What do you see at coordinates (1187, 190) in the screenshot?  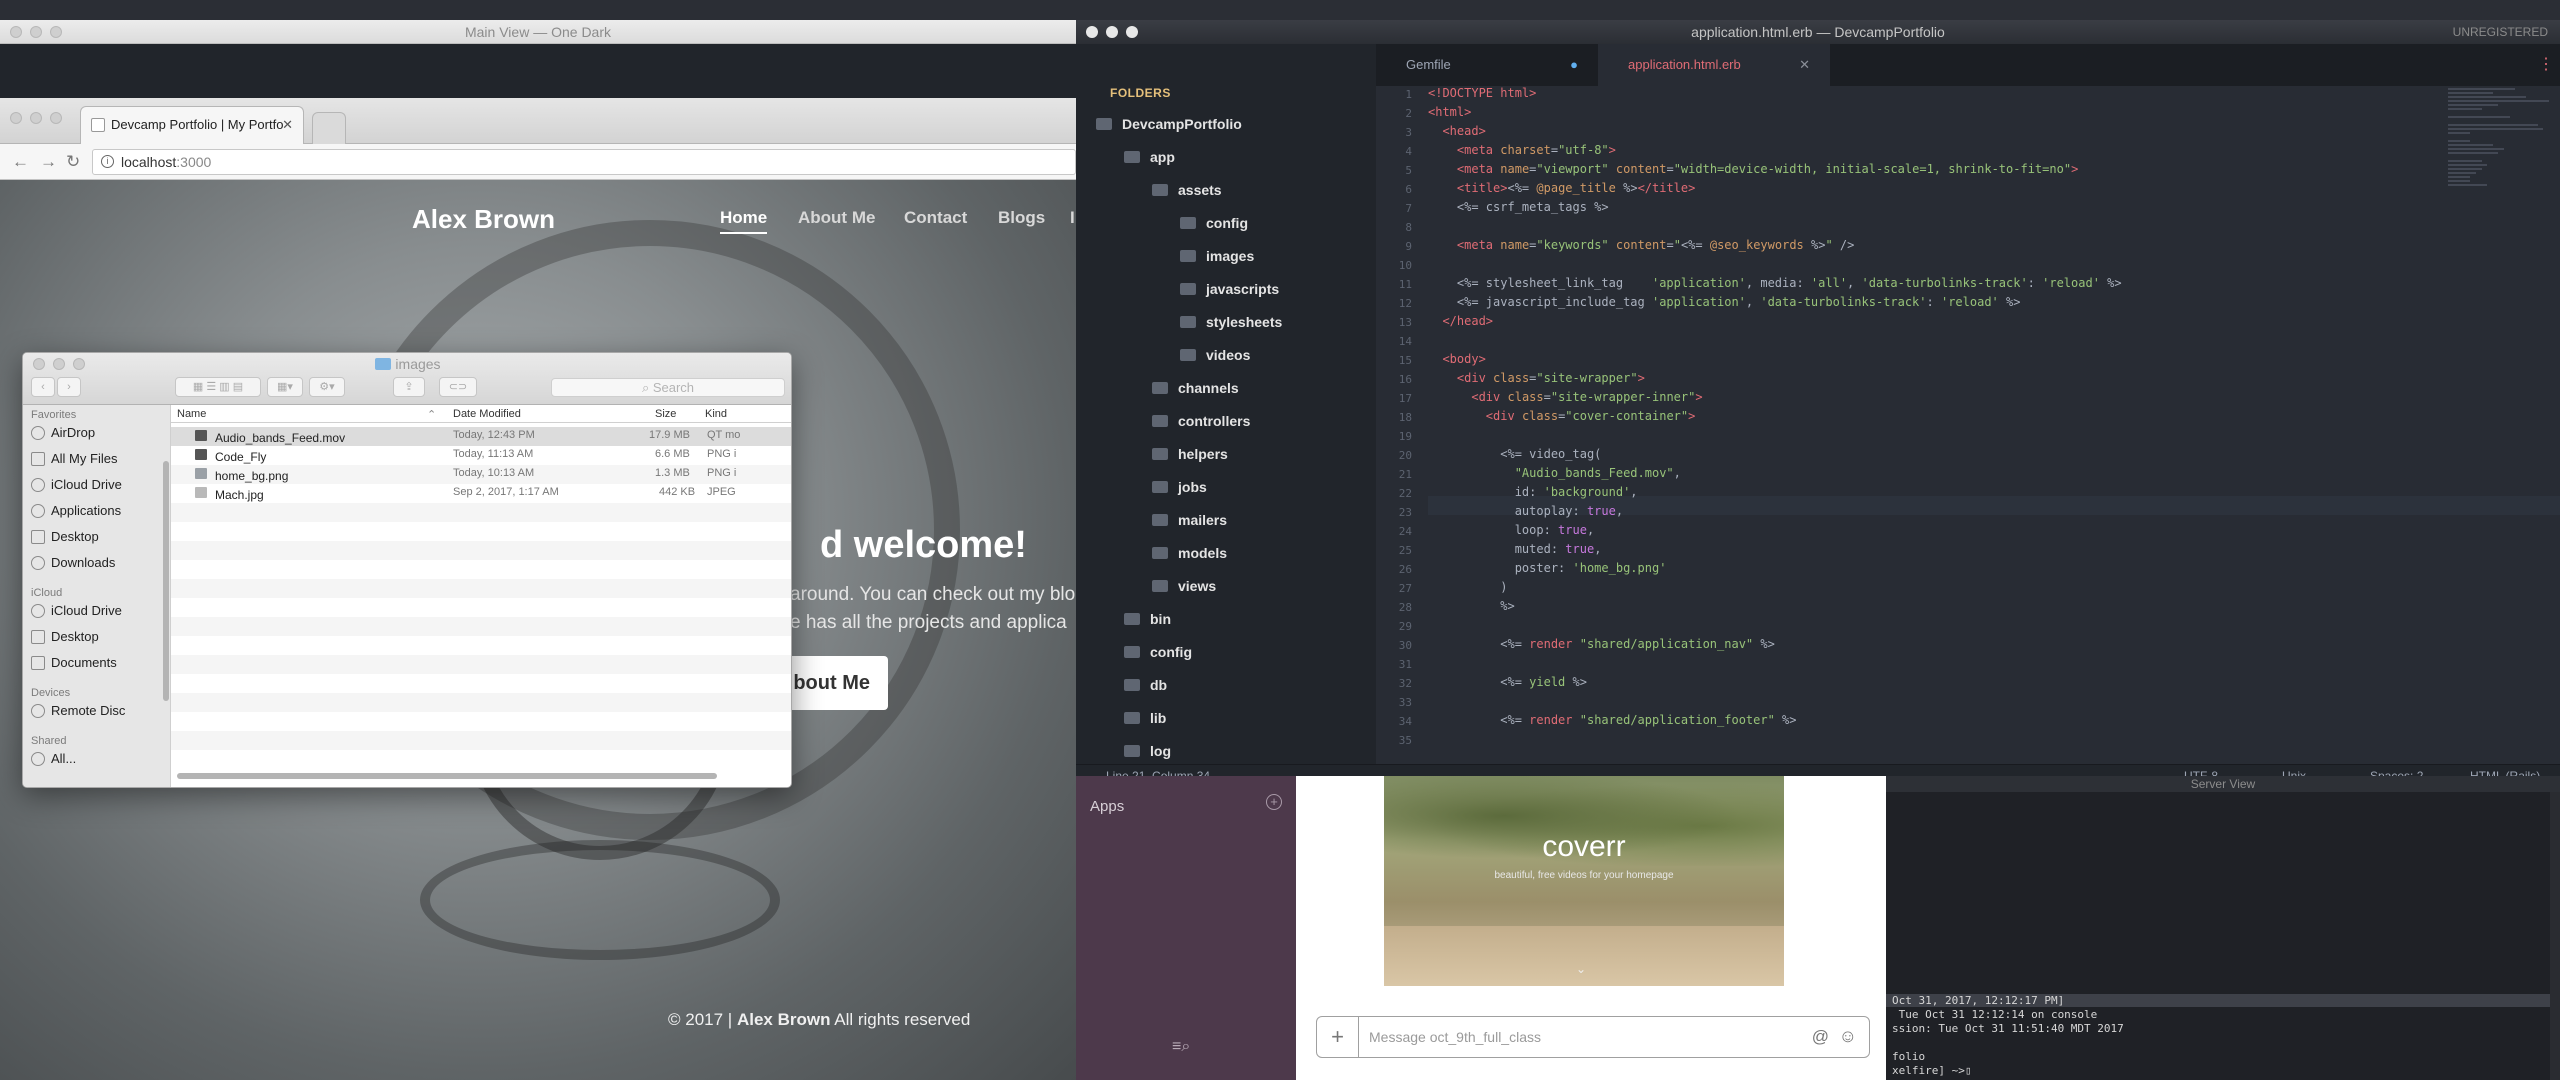 I see `tree-folder: assets` at bounding box center [1187, 190].